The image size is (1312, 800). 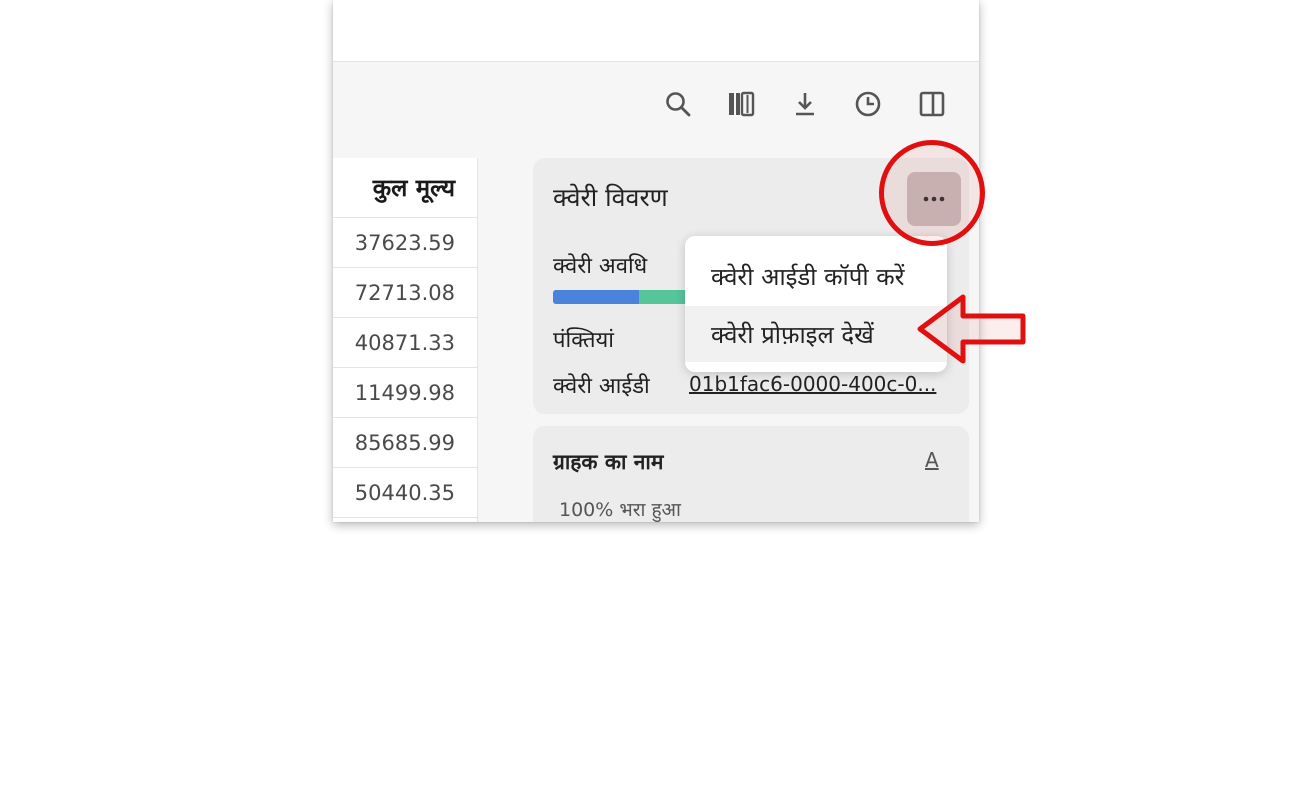 I want to click on history-icon, so click(x=868, y=104).